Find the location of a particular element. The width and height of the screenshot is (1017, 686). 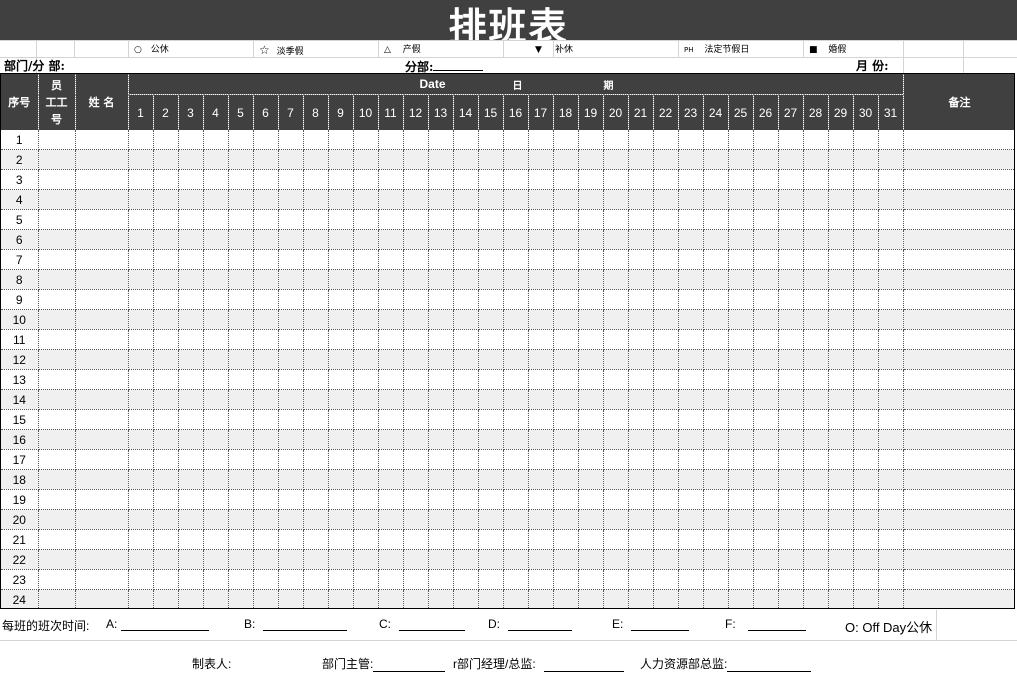

shift-d-field is located at coordinates (540, 624).